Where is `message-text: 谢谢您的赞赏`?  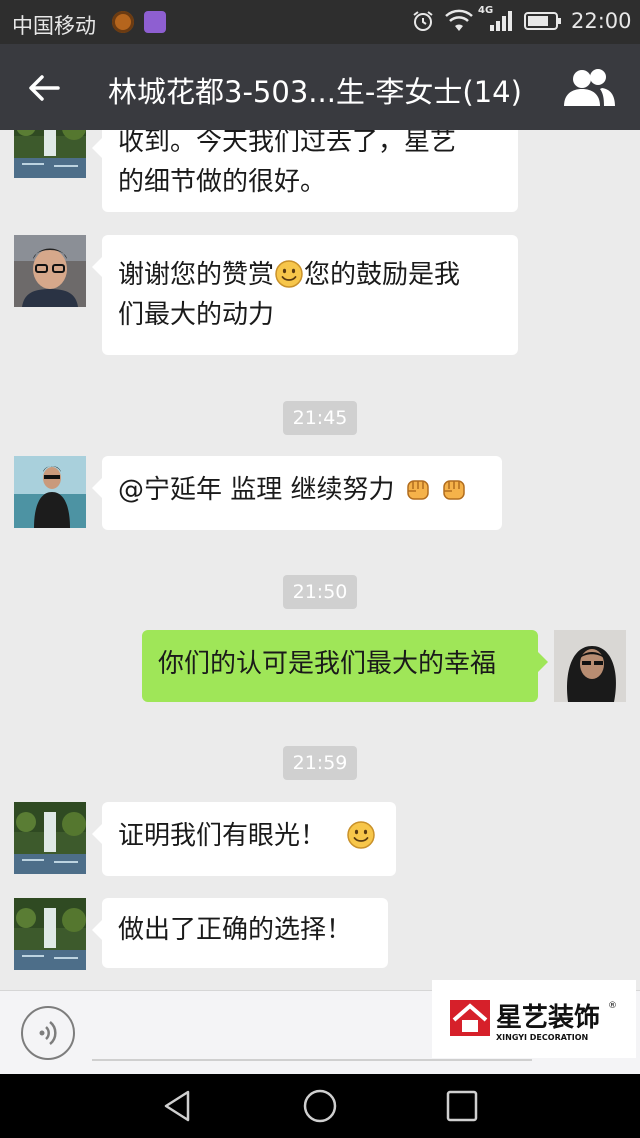
message-text: 谢谢您的赞赏 is located at coordinates (196, 275).